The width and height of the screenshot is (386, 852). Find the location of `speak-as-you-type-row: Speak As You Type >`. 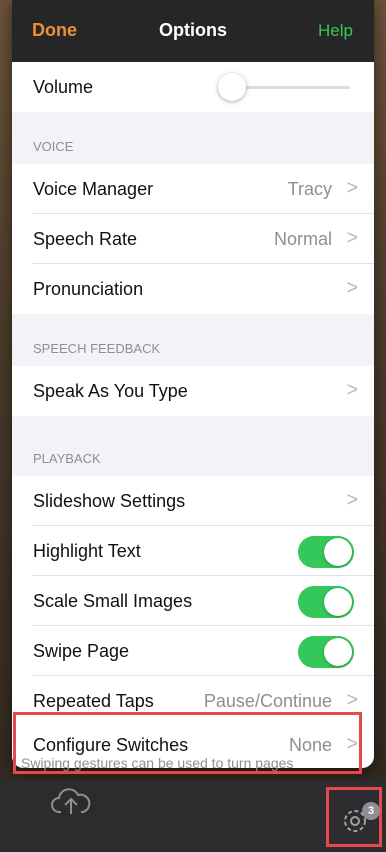

speak-as-you-type-row: Speak As You Type > is located at coordinates (193, 391).